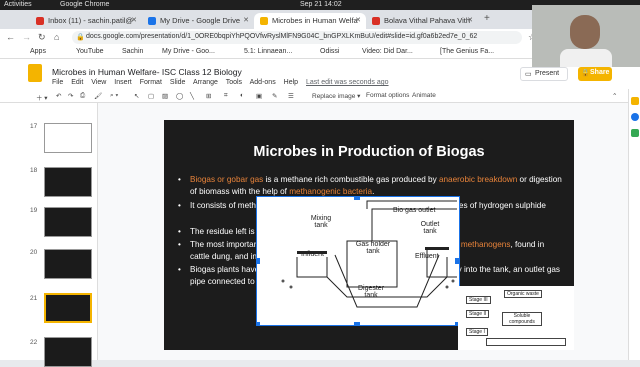 The image size is (640, 367). Describe the element at coordinates (635, 117) in the screenshot. I see `tasks-icon` at that location.